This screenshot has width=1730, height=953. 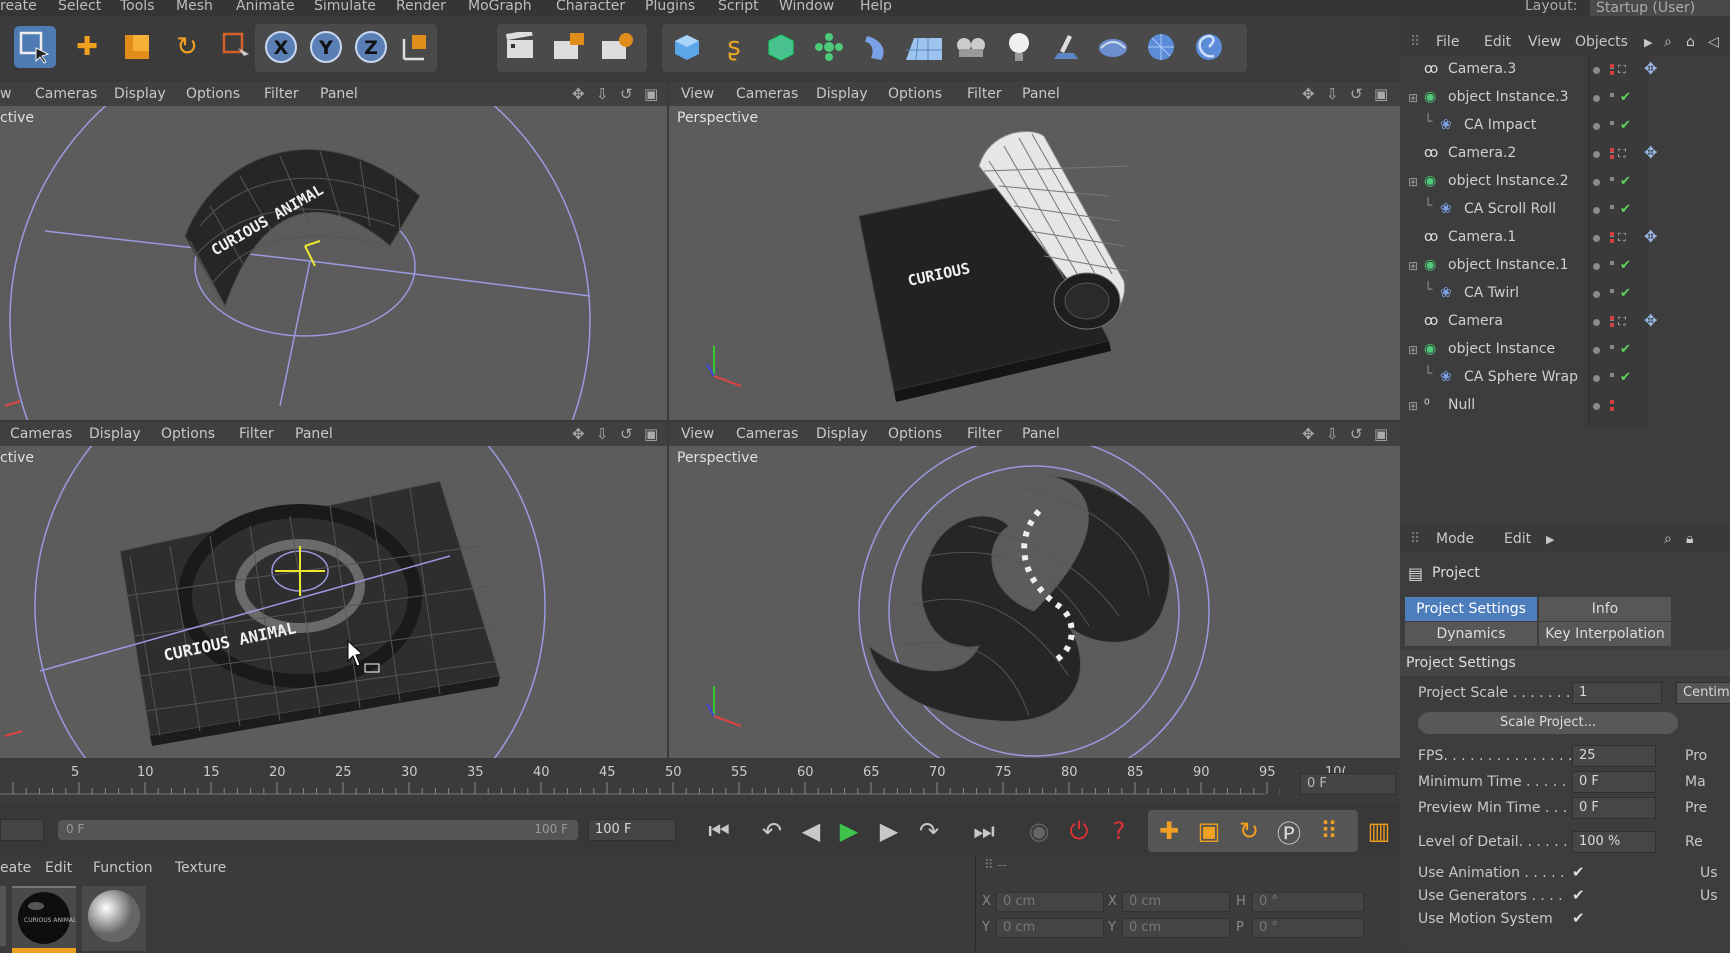 I want to click on render-view-icon, so click(x=521, y=47).